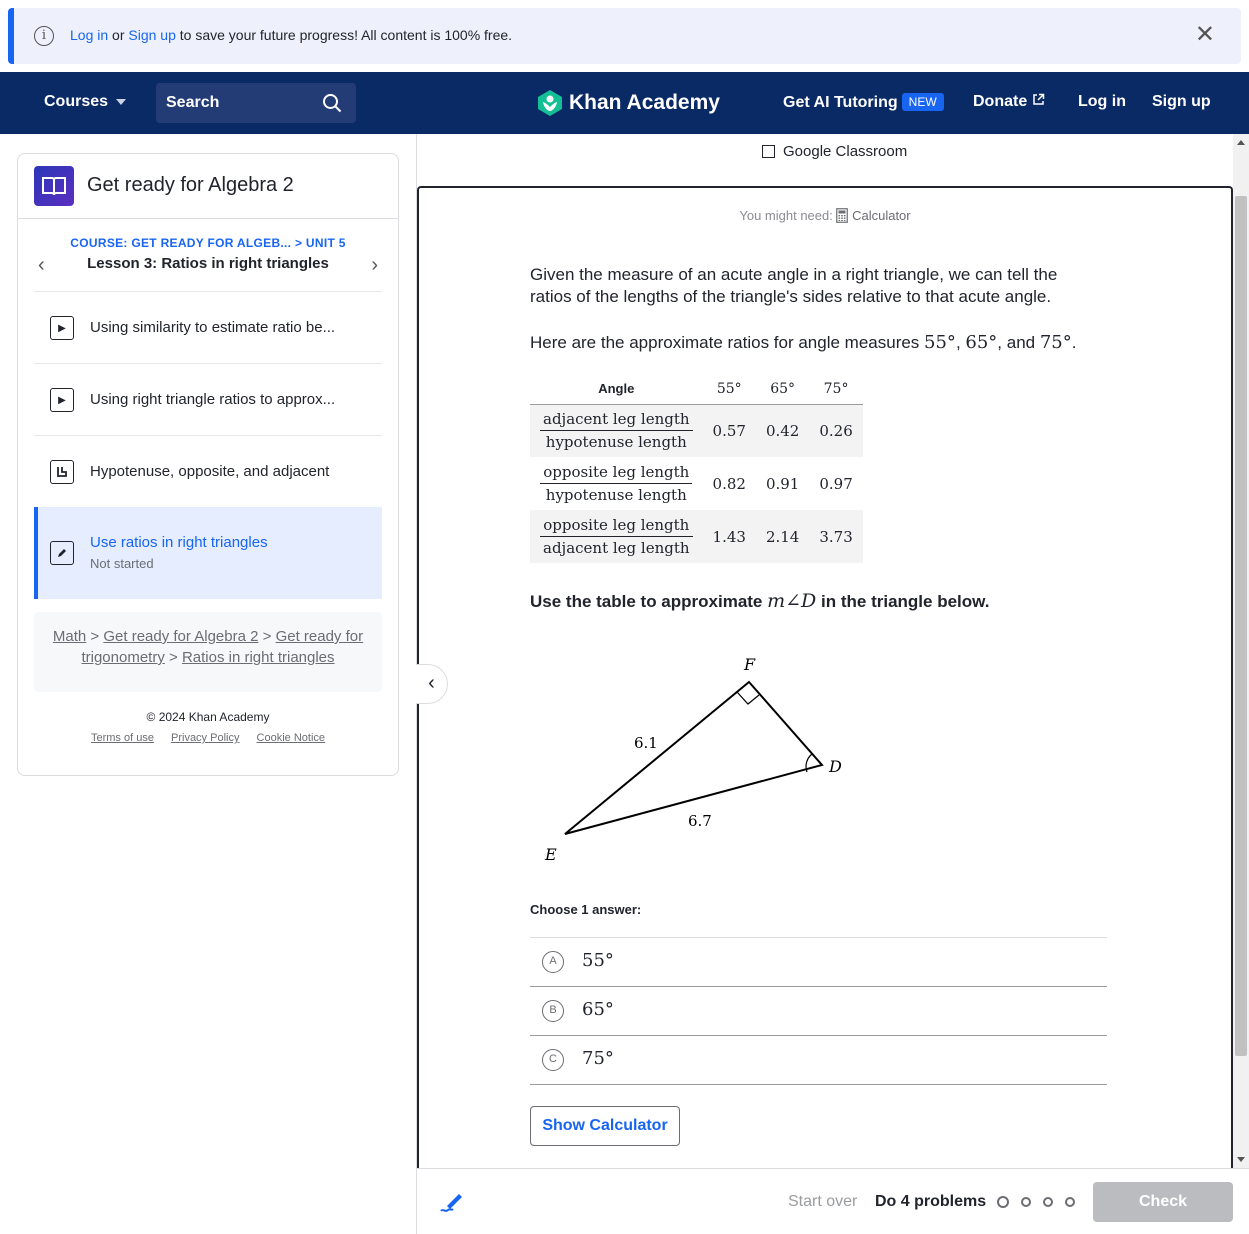 The width and height of the screenshot is (1249, 1234). I want to click on scrollbar-thumb, so click(1241, 626).